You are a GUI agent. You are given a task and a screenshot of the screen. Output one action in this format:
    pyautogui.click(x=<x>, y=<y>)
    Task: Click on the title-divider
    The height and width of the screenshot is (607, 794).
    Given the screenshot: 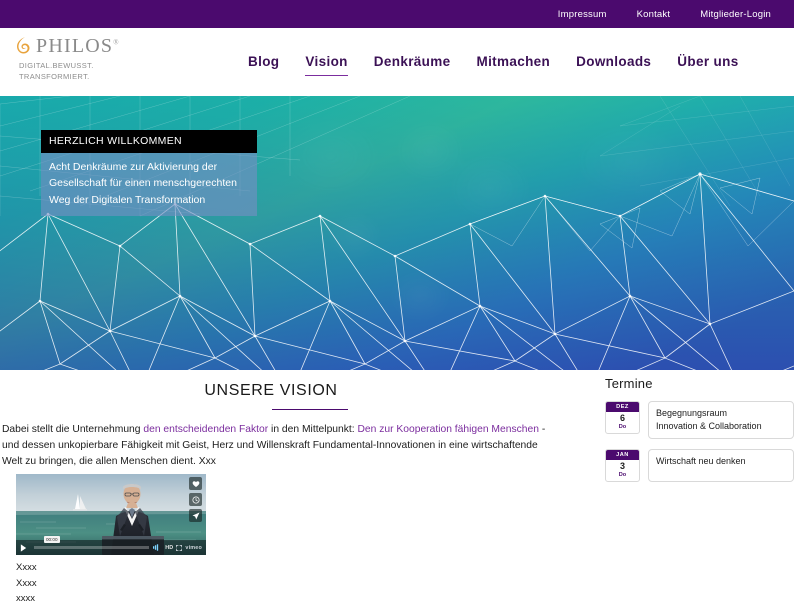 What is the action you would take?
    pyautogui.click(x=310, y=409)
    